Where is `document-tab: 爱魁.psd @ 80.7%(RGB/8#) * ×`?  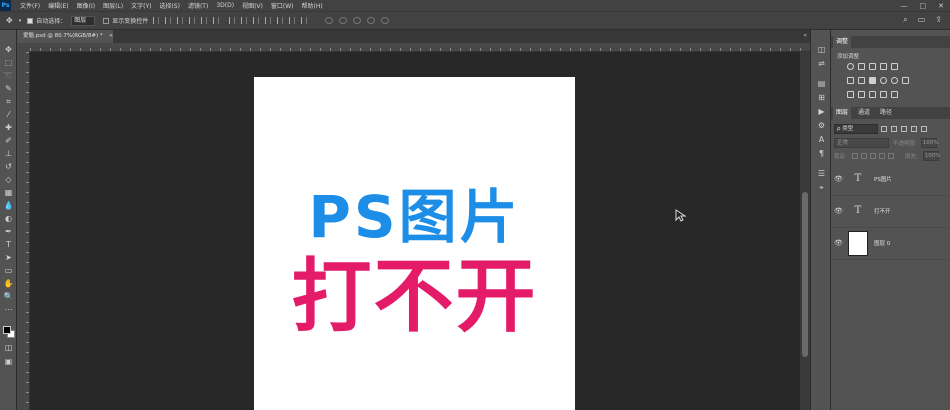 document-tab: 爱魁.psd @ 80.7%(RGB/8#) * × is located at coordinates (65, 36).